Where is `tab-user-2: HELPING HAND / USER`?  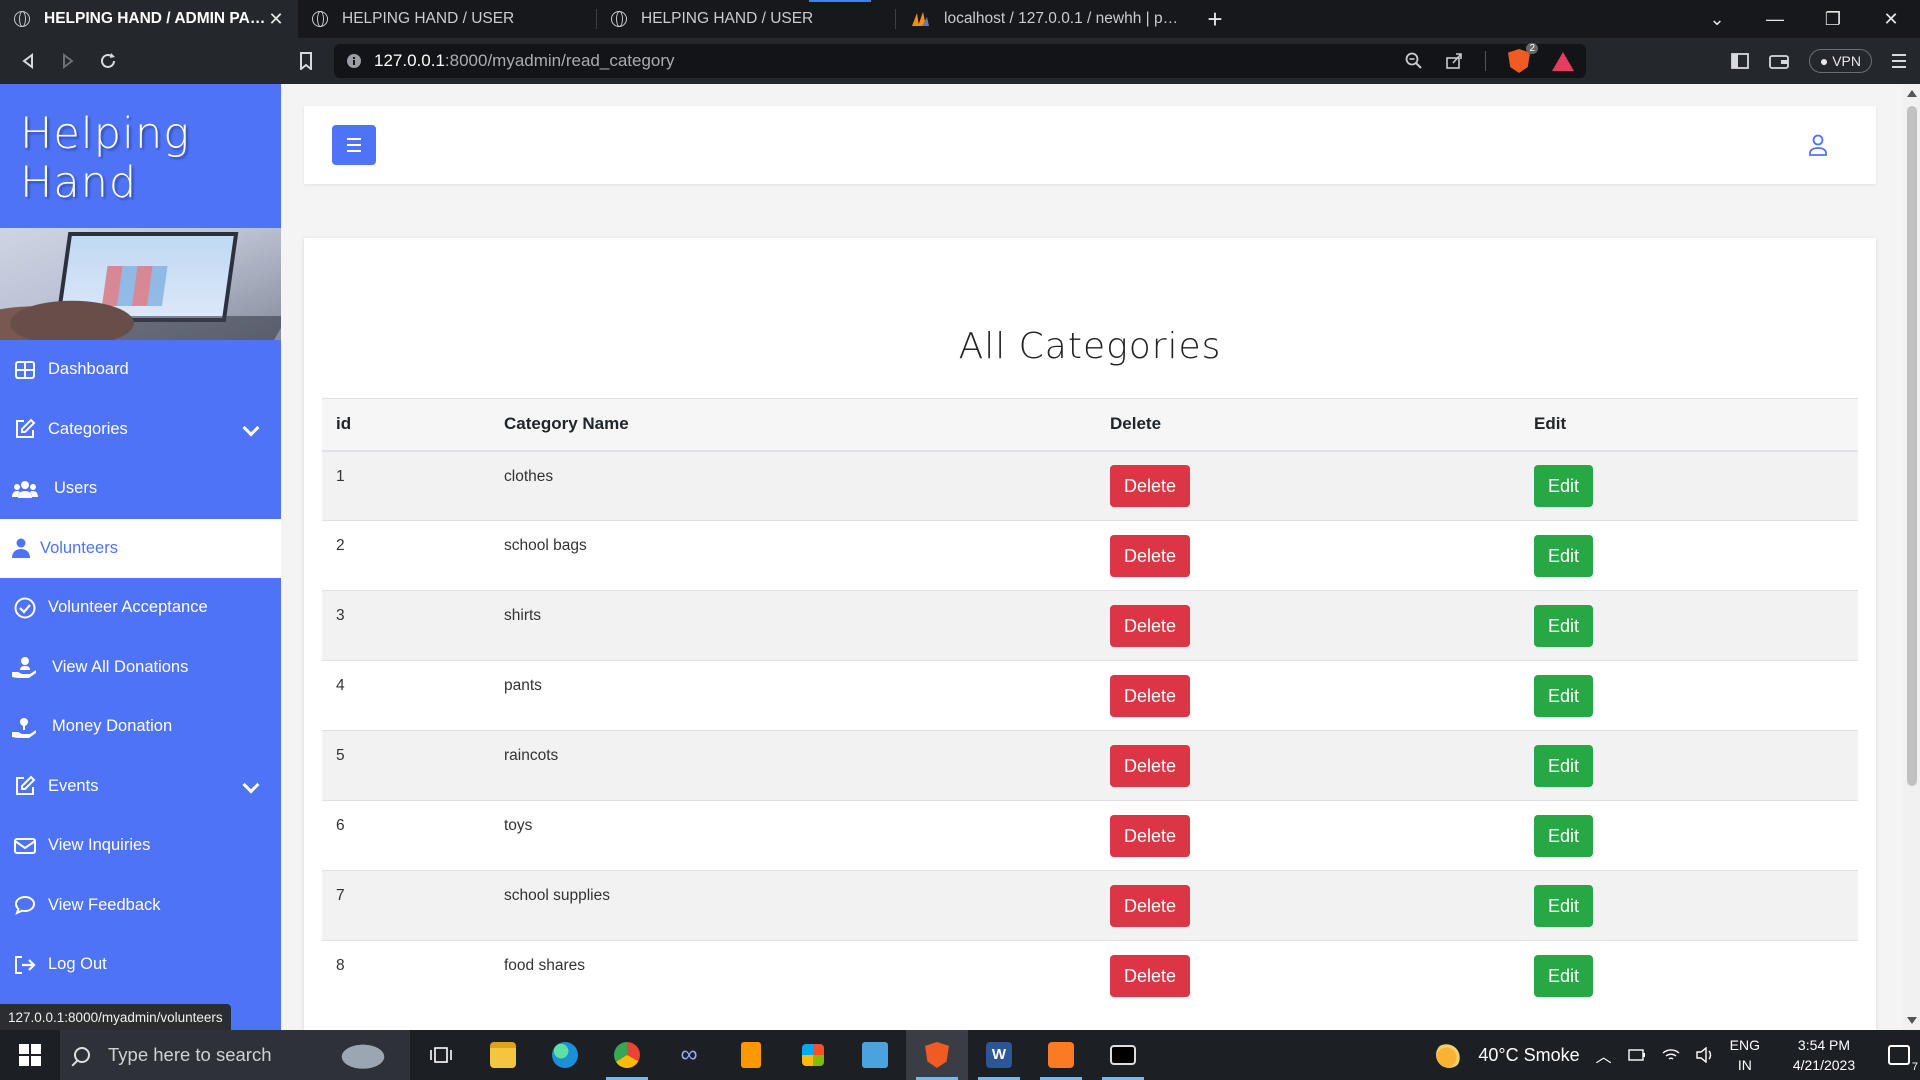
tab-user-2: HELPING HAND / USER is located at coordinates (746, 19).